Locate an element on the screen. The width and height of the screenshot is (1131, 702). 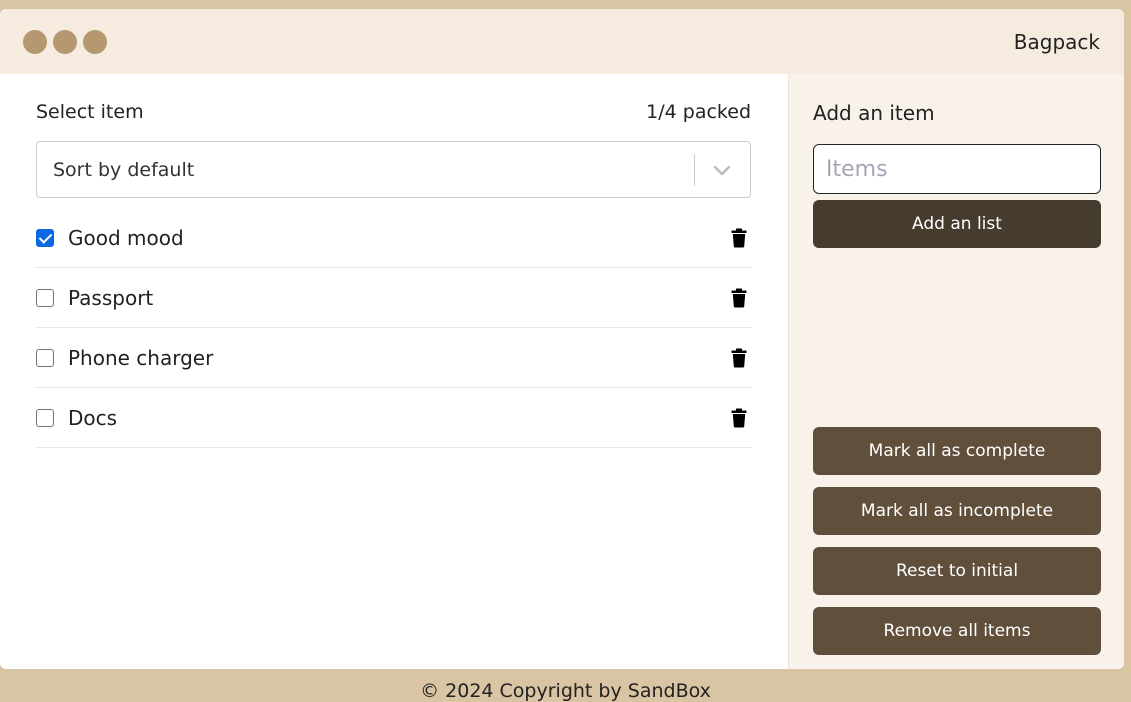
packed-count: 1/4 packed is located at coordinates (698, 112).